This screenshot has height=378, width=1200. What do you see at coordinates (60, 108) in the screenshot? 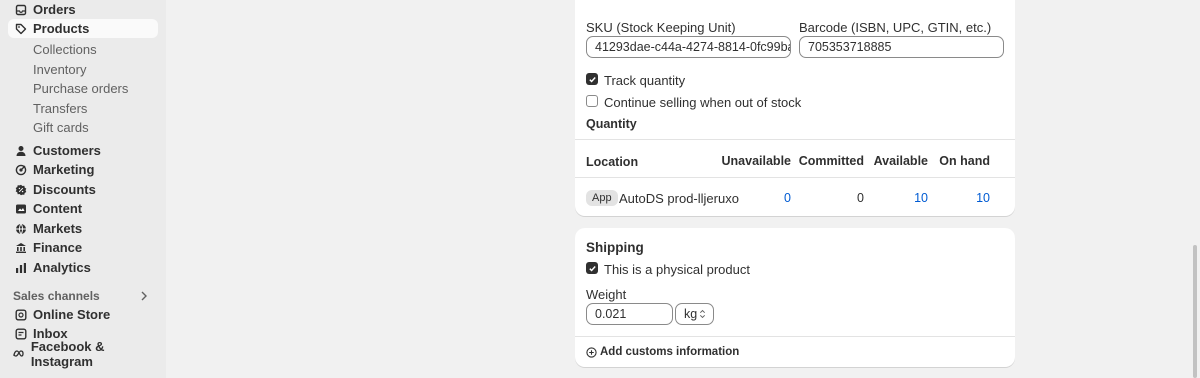
I see `sidebar-subitem-transfers: Transfers` at bounding box center [60, 108].